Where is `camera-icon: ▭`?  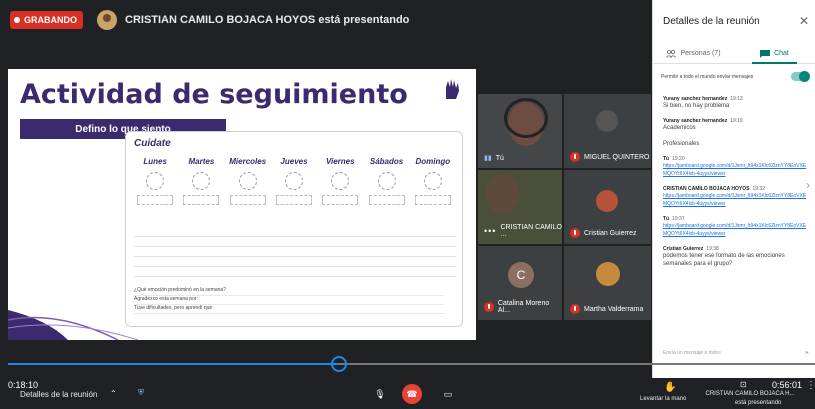 camera-icon: ▭ is located at coordinates (448, 393).